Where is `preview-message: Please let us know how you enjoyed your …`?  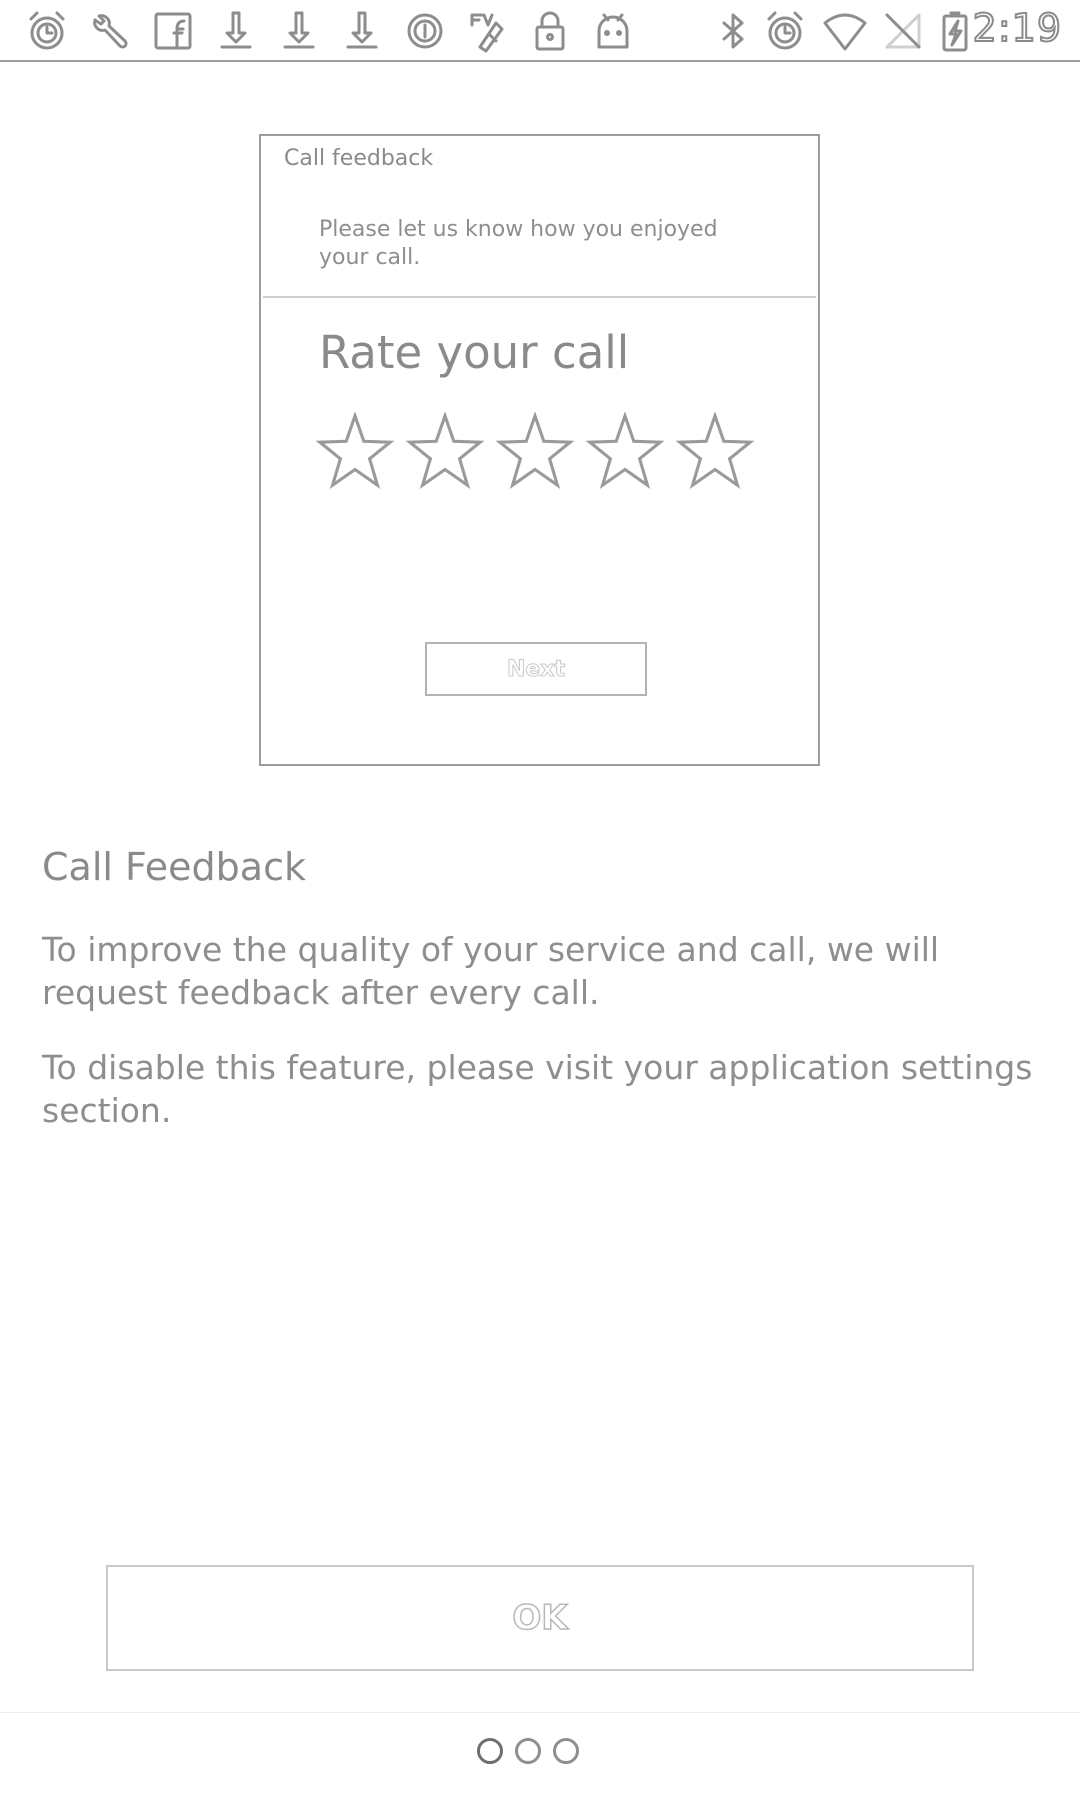 preview-message: Please let us know how you enjoyed your … is located at coordinates (518, 243).